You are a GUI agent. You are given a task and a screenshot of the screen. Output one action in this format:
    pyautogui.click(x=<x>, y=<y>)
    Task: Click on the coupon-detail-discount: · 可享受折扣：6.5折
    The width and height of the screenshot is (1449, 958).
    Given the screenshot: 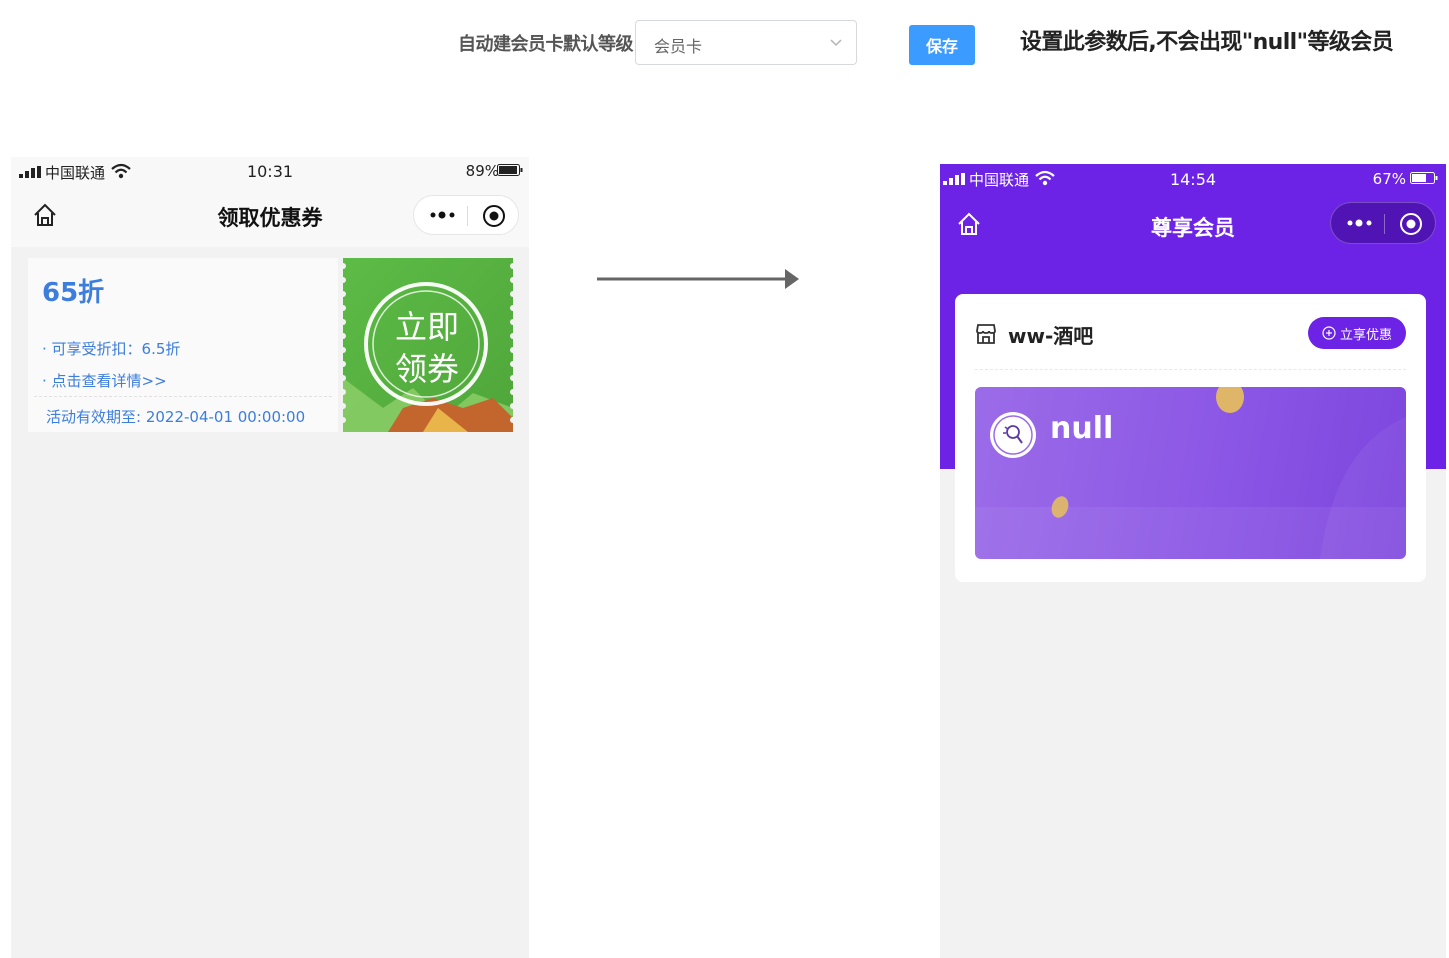 What is the action you would take?
    pyautogui.click(x=111, y=349)
    